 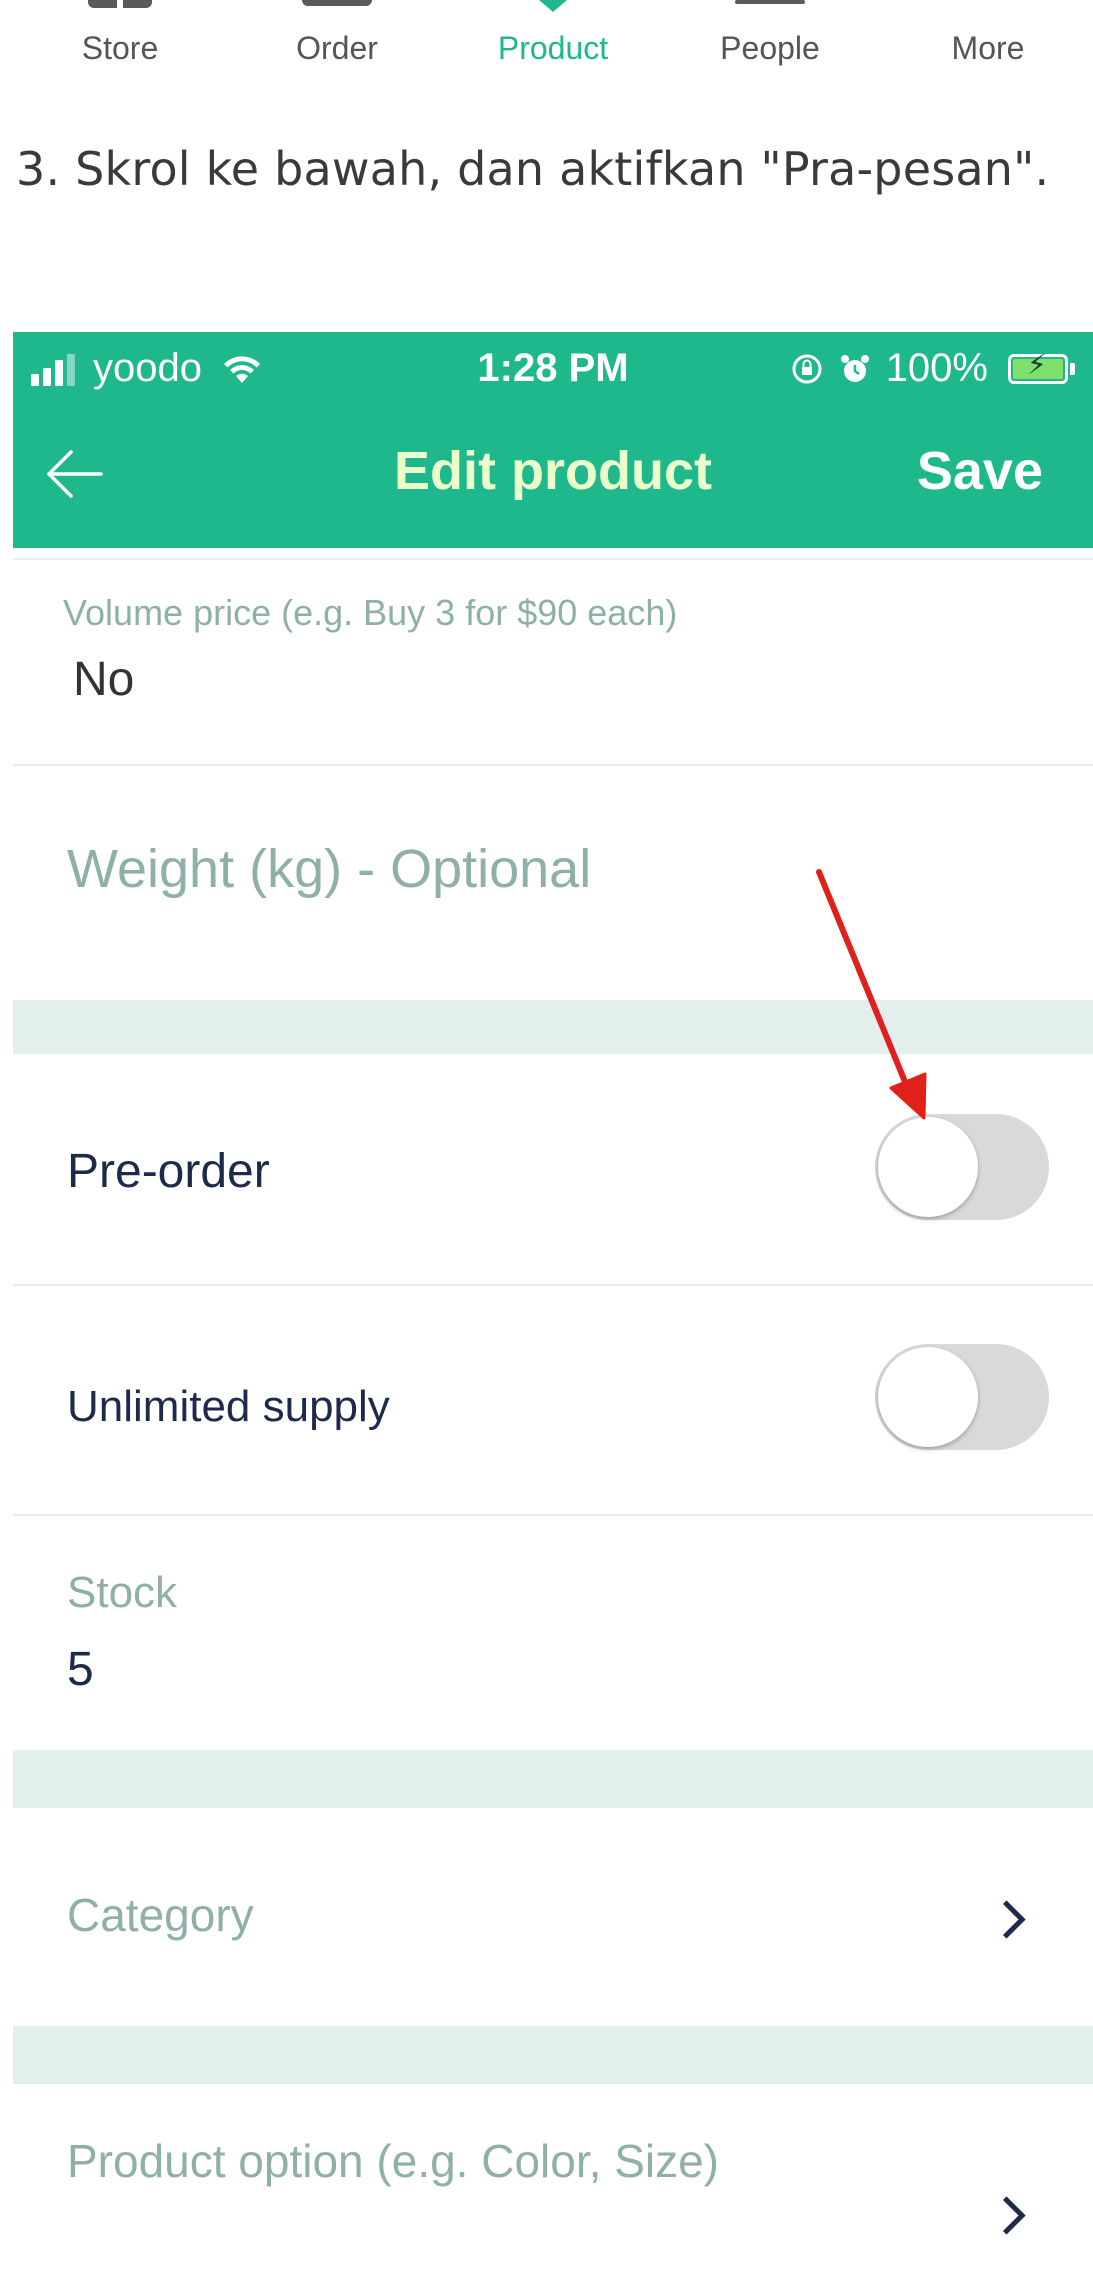 What do you see at coordinates (553, 1632) in the screenshot?
I see `stock-row: Stock 5` at bounding box center [553, 1632].